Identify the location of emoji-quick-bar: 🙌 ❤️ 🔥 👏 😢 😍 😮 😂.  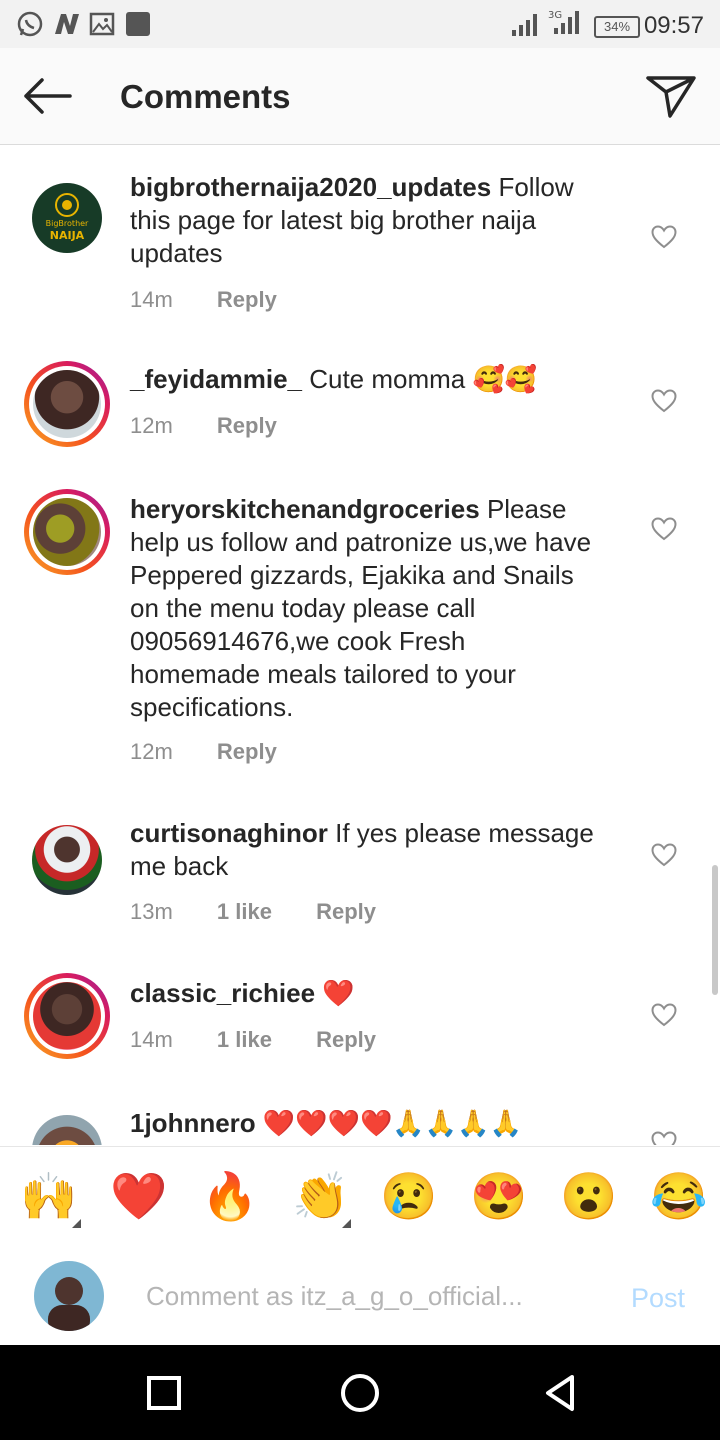
(360, 1196).